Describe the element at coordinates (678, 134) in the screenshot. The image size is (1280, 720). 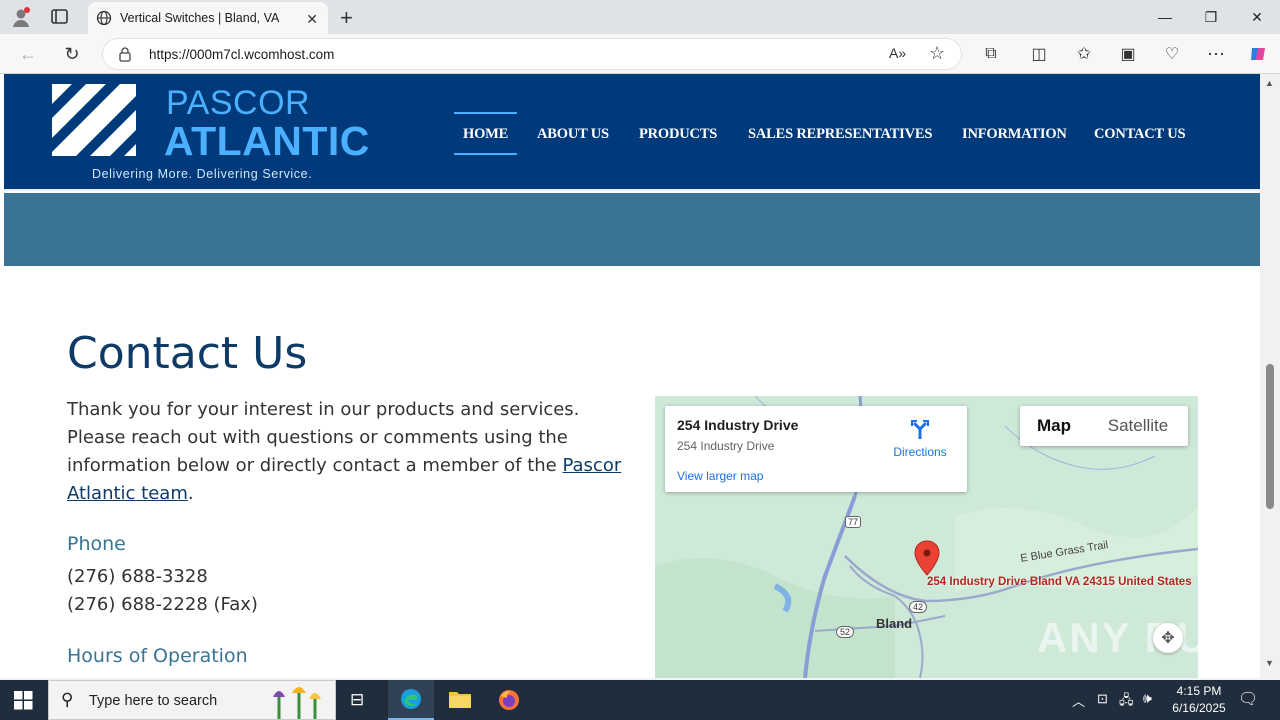
I see `nav-products: PRODUCTS` at that location.